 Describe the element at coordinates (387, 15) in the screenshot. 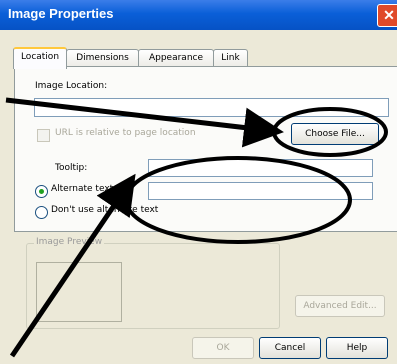

I see `close-icon: ✕` at that location.